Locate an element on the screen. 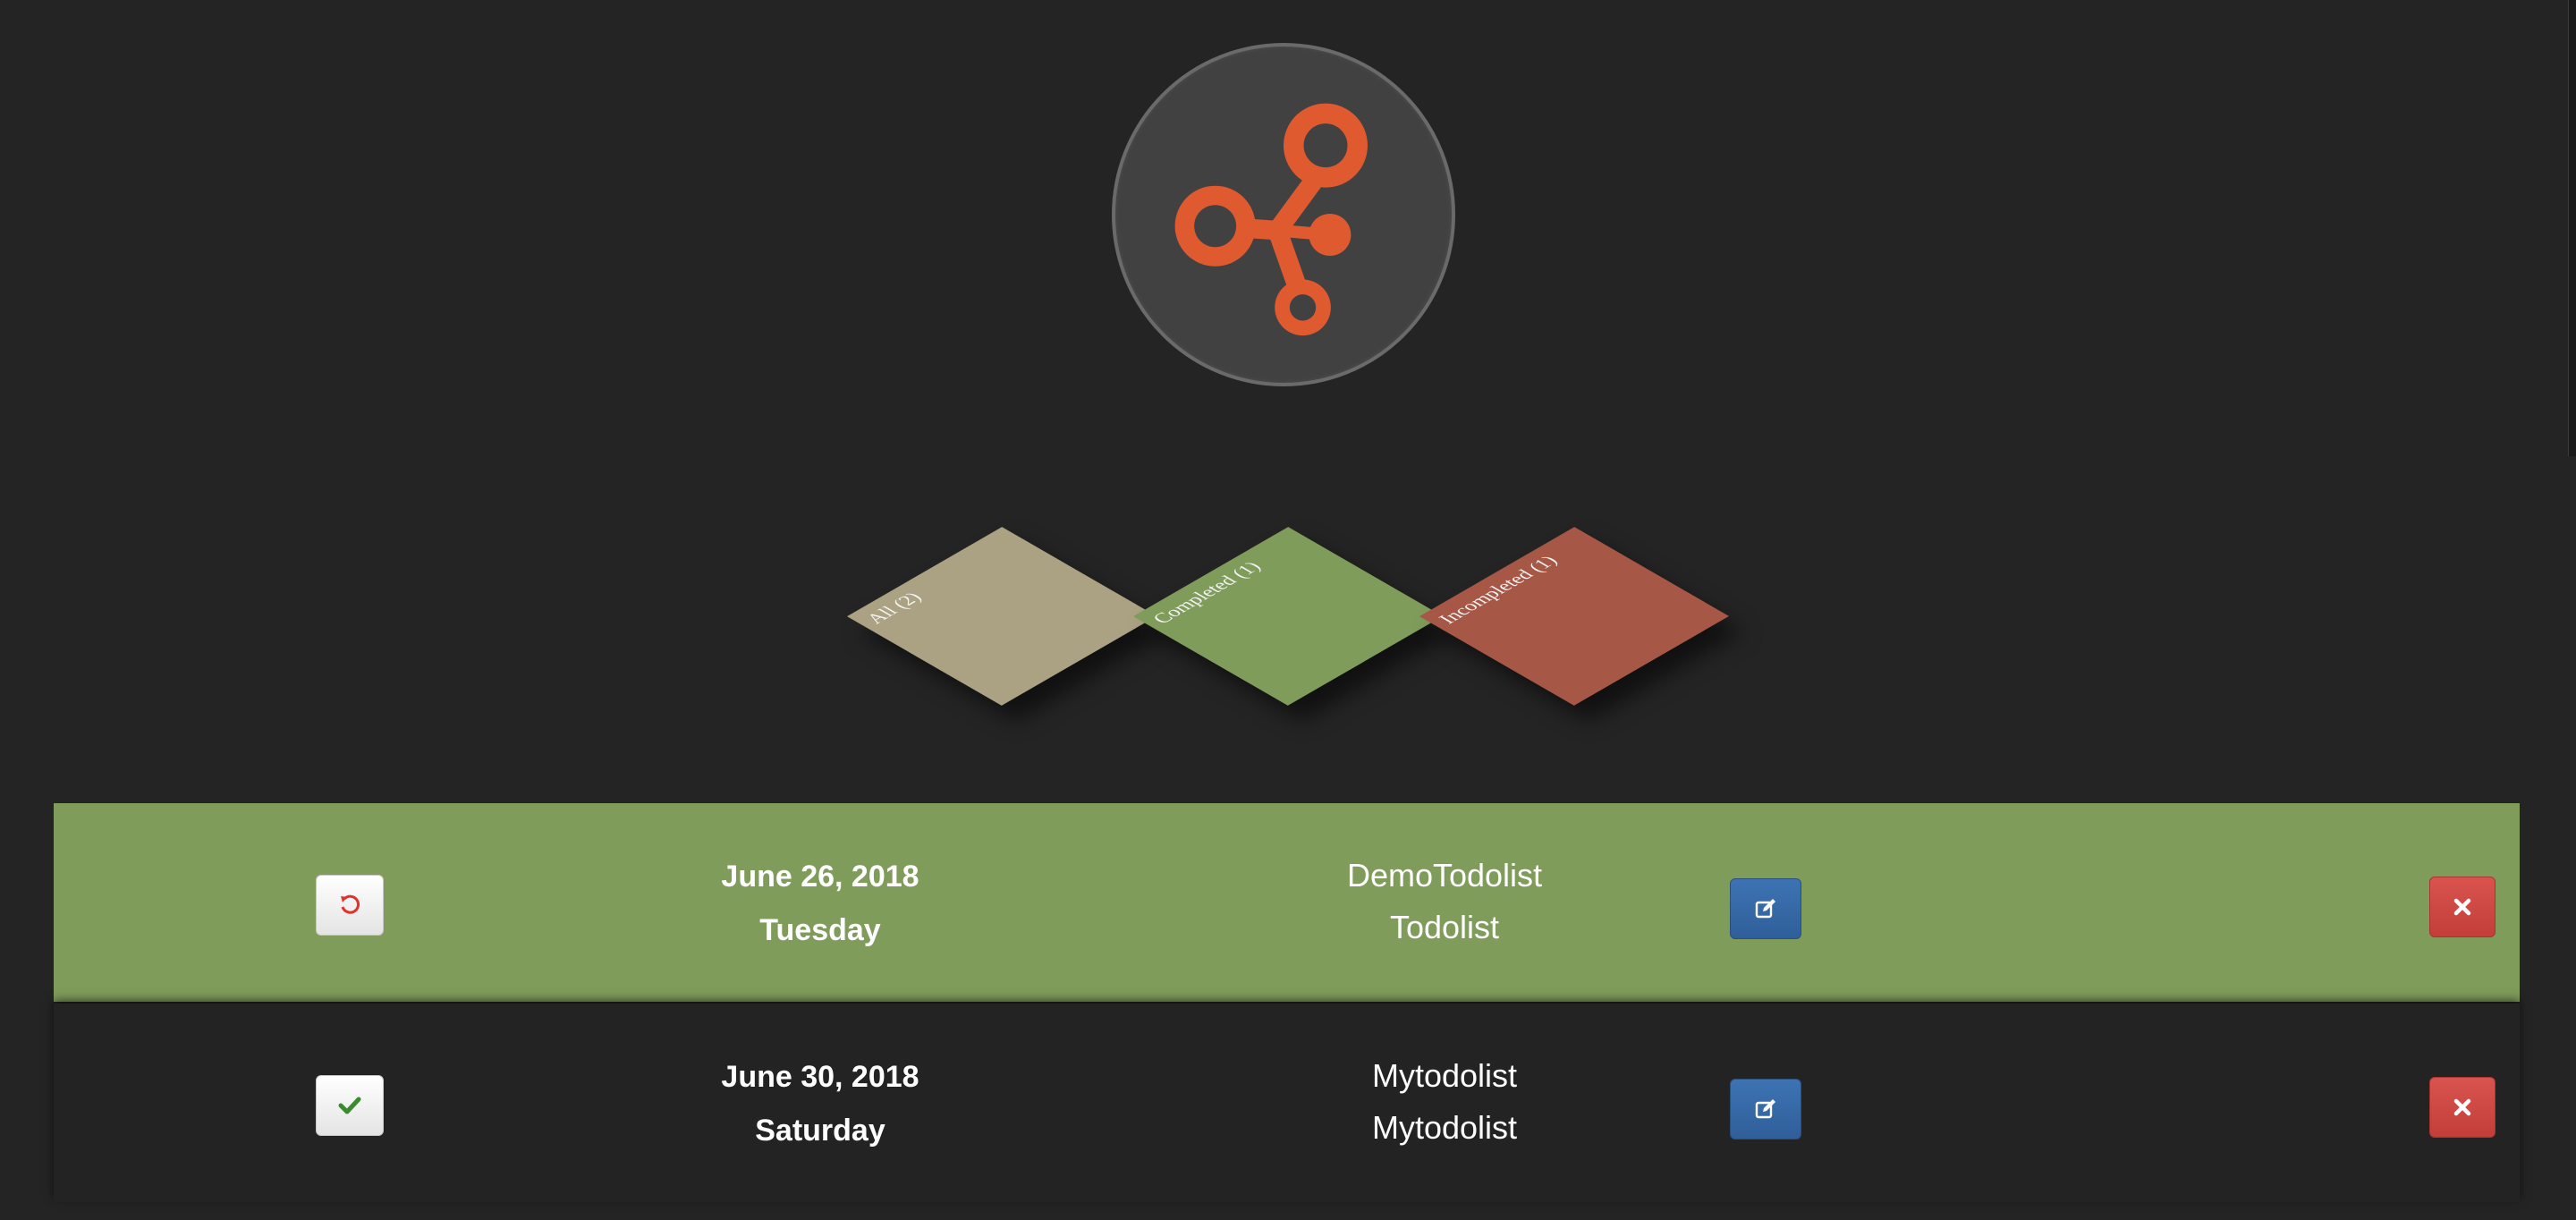  todo-list-name: Todolist is located at coordinates (1444, 927).